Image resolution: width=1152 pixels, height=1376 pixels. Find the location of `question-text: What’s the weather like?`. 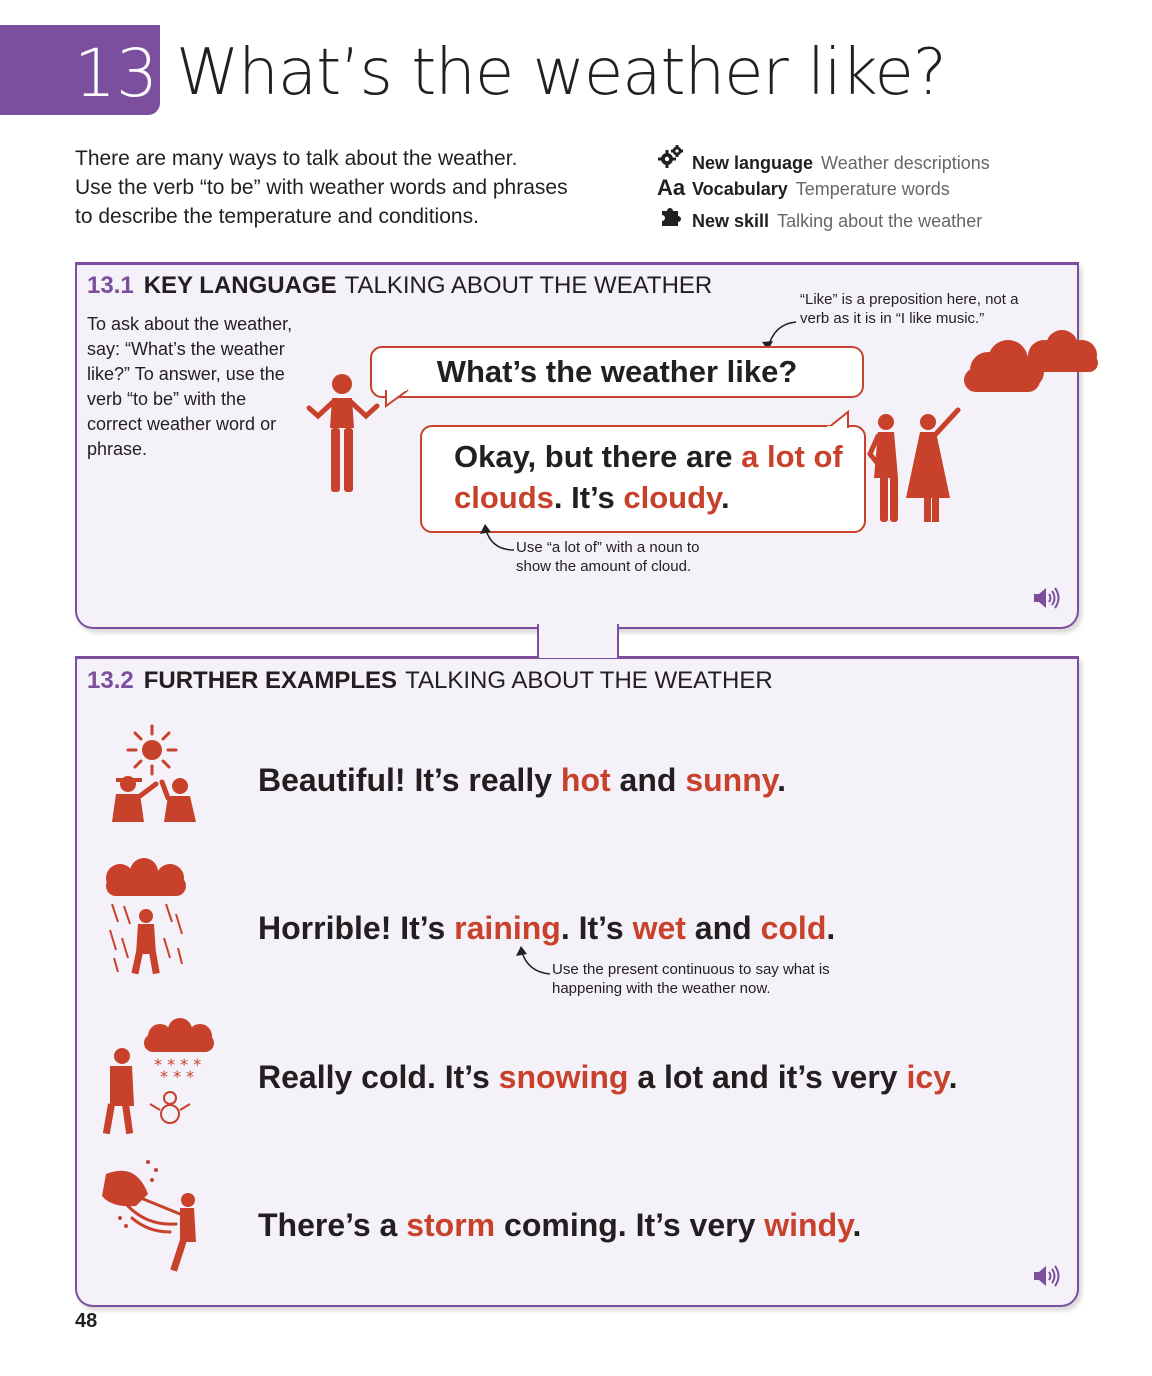

question-text: What’s the weather like? is located at coordinates (617, 371).